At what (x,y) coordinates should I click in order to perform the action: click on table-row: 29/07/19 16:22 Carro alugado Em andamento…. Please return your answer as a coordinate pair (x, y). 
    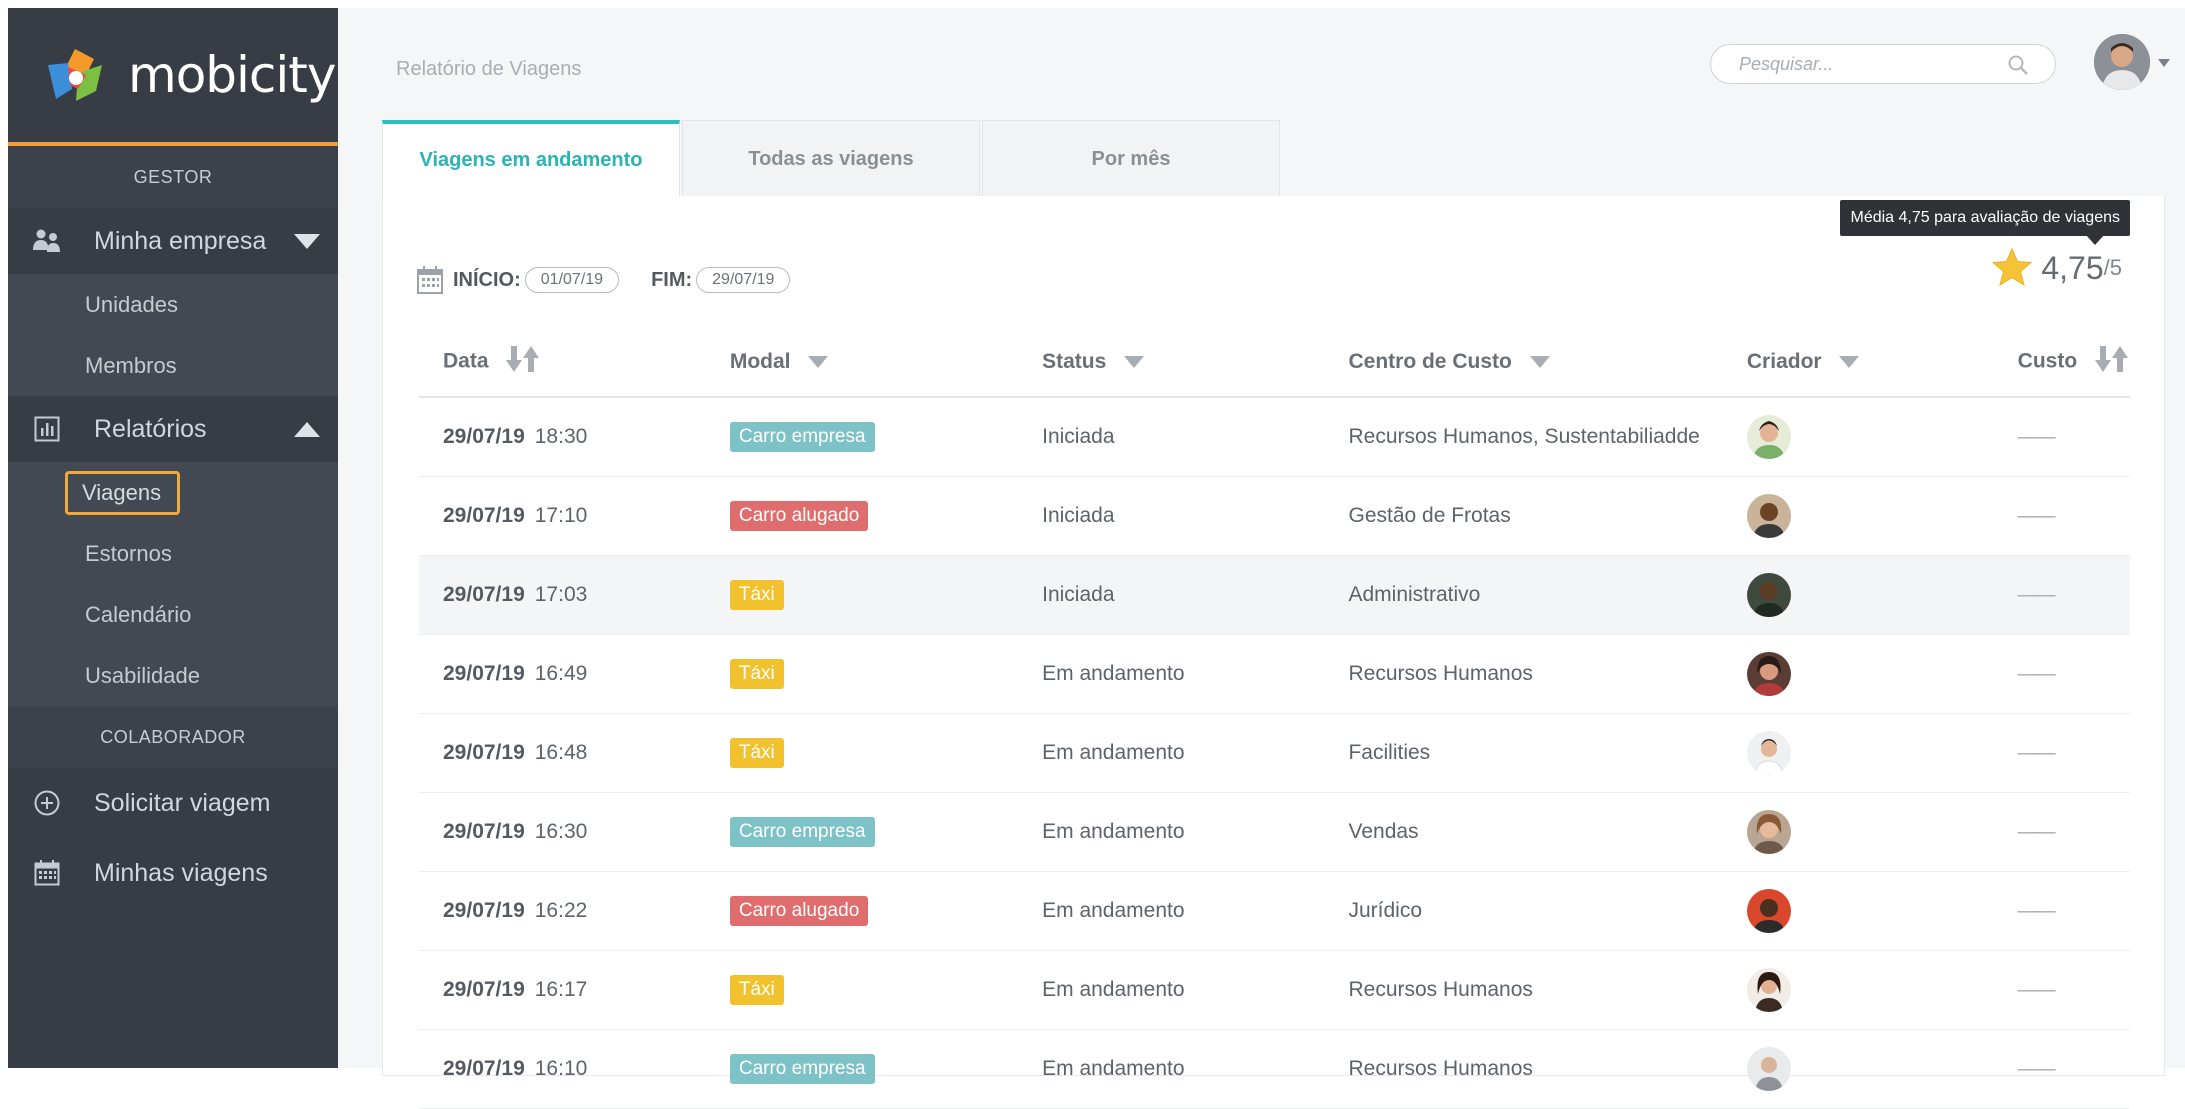
    Looking at the image, I should click on (1274, 911).